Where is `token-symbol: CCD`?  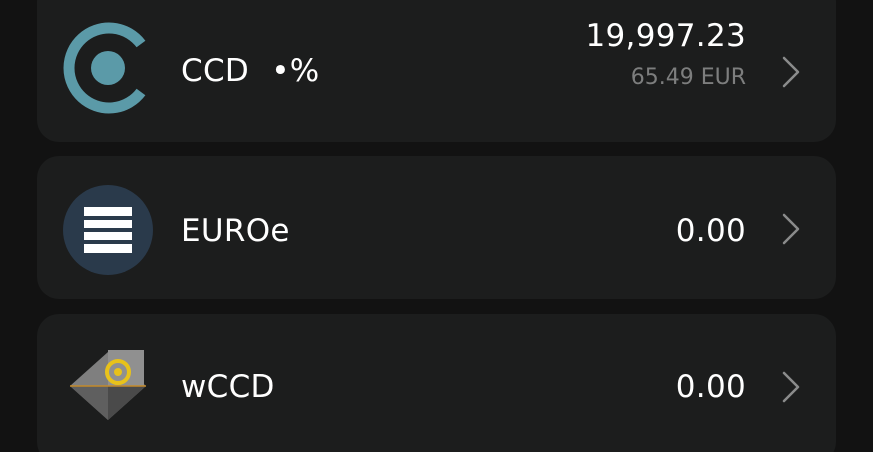 token-symbol: CCD is located at coordinates (215, 71).